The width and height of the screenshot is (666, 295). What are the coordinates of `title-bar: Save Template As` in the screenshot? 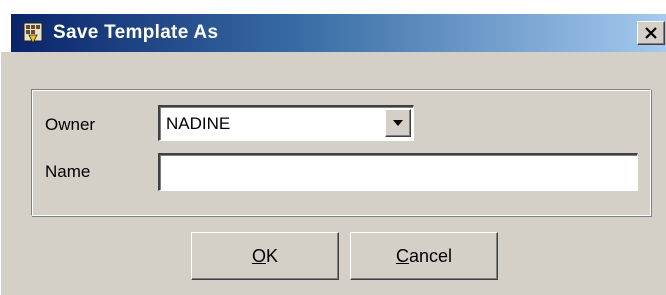 It's located at (338, 33).